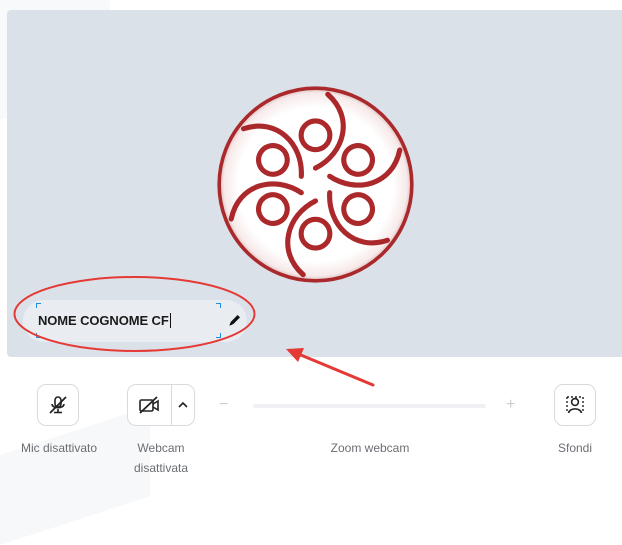 The image size is (622, 545). I want to click on backgrounds-label: Sfondi, so click(575, 448).